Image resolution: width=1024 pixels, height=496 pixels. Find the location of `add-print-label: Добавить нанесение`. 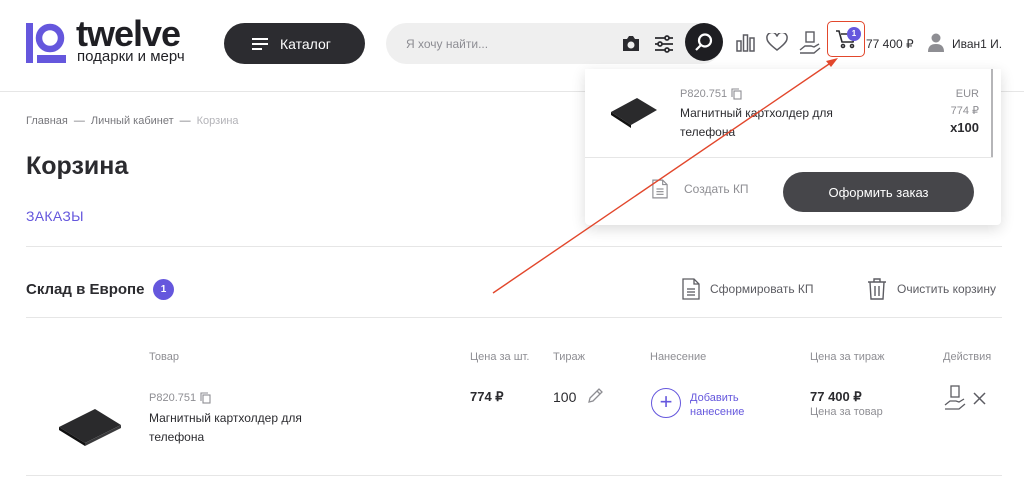

add-print-label: Добавить нанесение is located at coordinates (725, 405).